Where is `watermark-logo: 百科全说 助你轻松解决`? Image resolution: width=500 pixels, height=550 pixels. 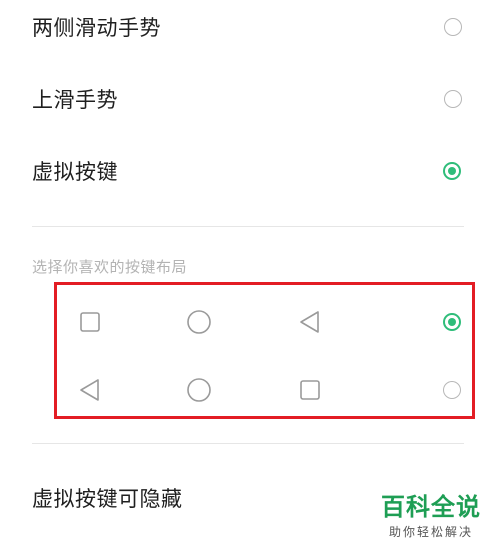 watermark-logo: 百科全说 助你轻松解决 is located at coordinates (431, 516).